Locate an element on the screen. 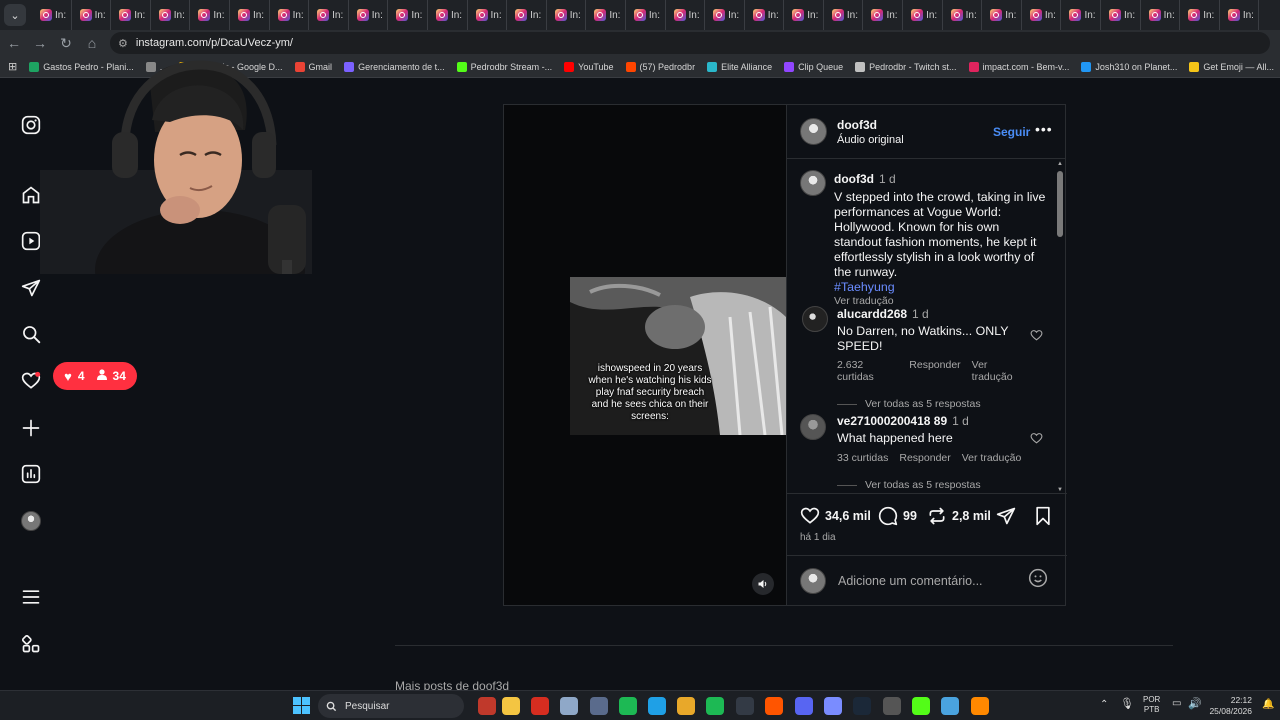 The image size is (1280, 720). repost-button: 2,8 mil is located at coordinates (959, 516).